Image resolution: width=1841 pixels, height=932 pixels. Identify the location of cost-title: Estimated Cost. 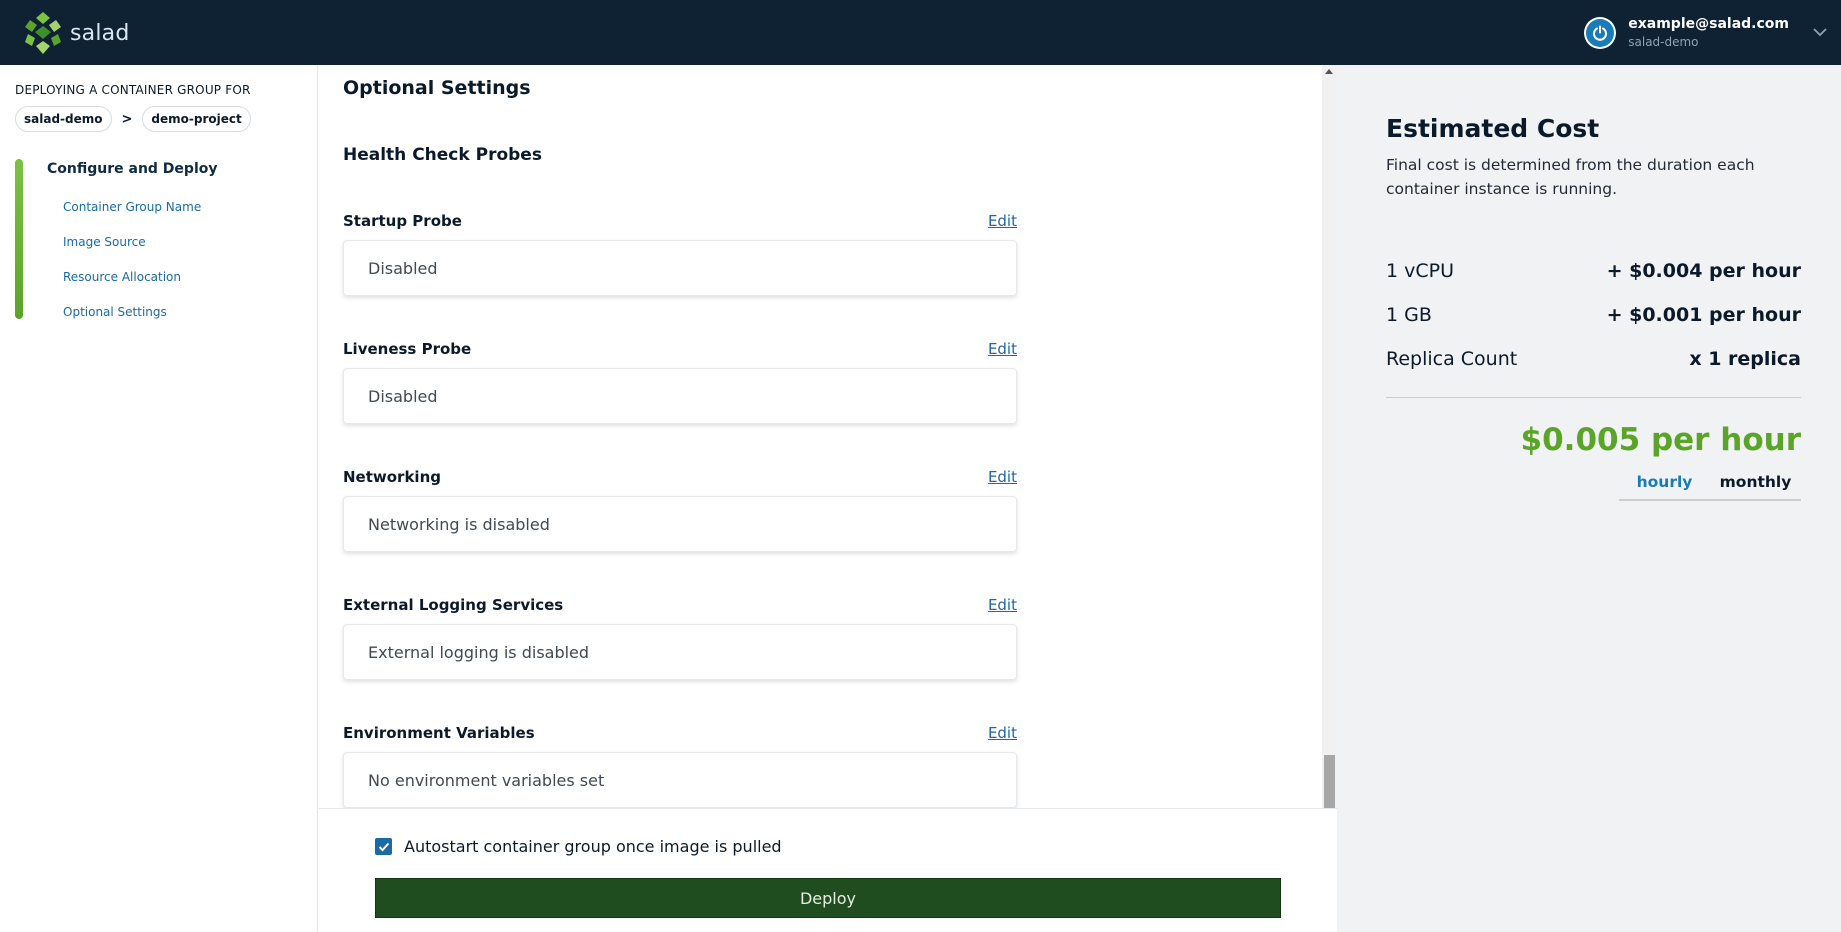
(1493, 128).